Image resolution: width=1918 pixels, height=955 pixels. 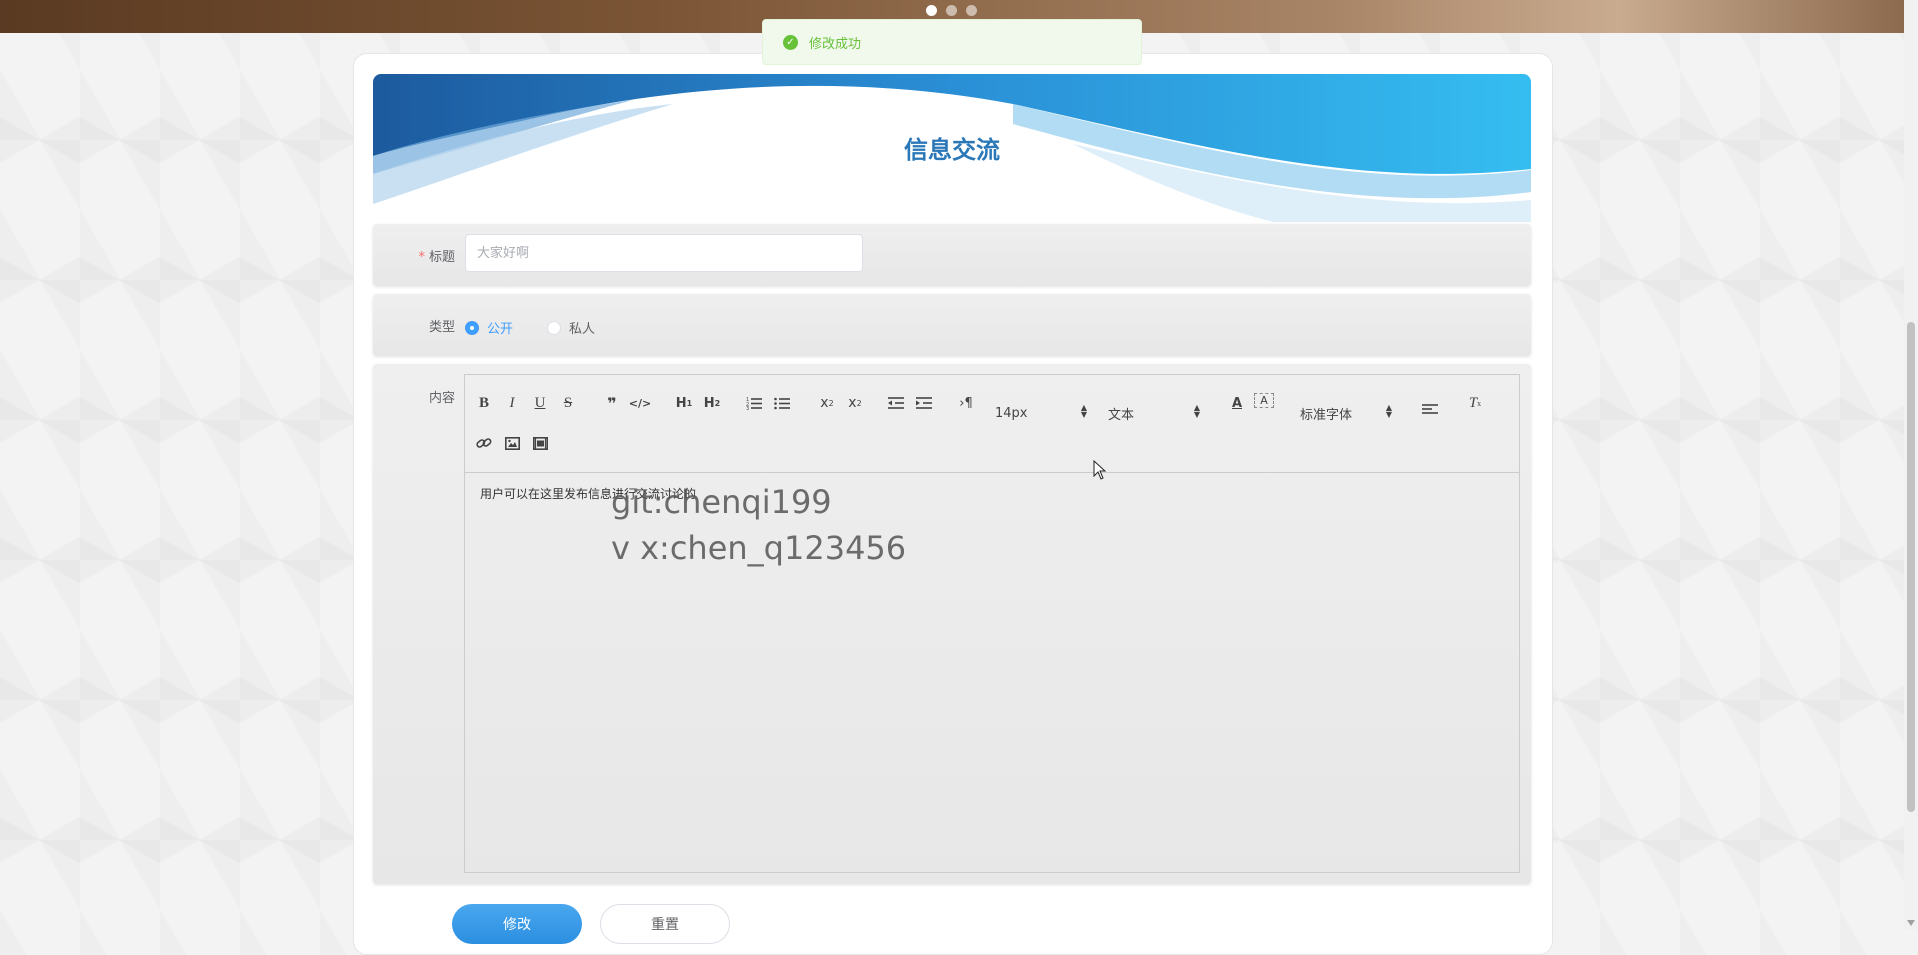 I want to click on header-2-icon: H2, so click(x=712, y=403).